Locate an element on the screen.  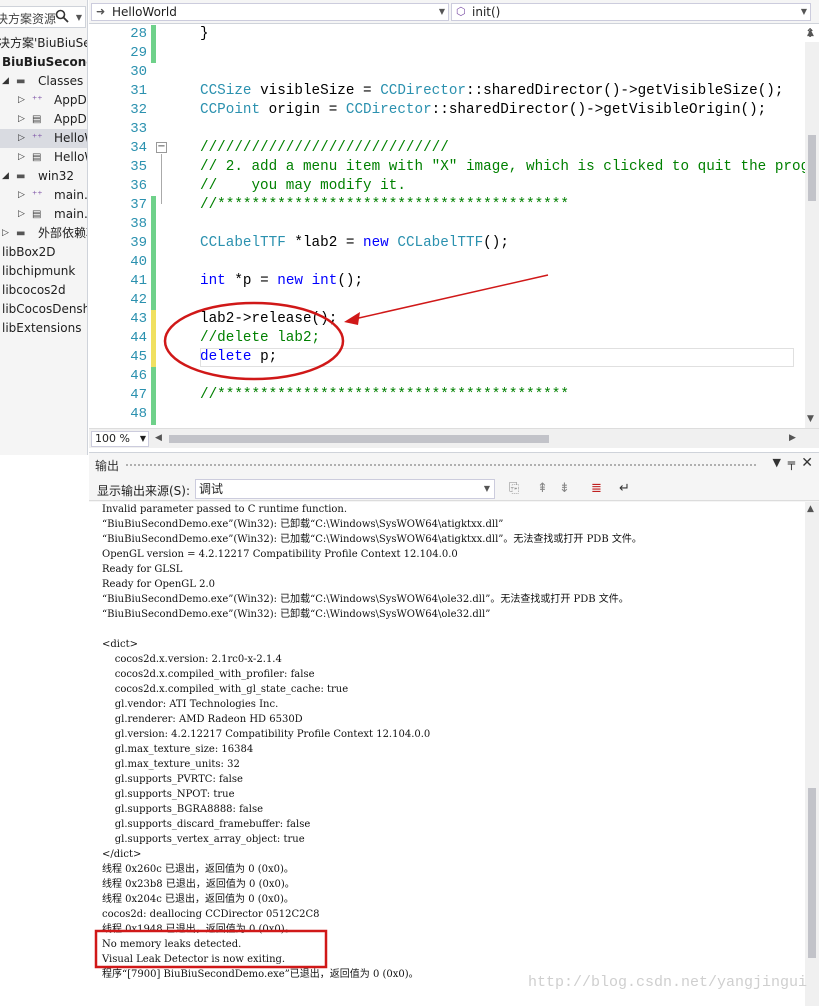
tree-item: ▷ ⁺⁺ main.cpp is located at coordinates (44, 195).